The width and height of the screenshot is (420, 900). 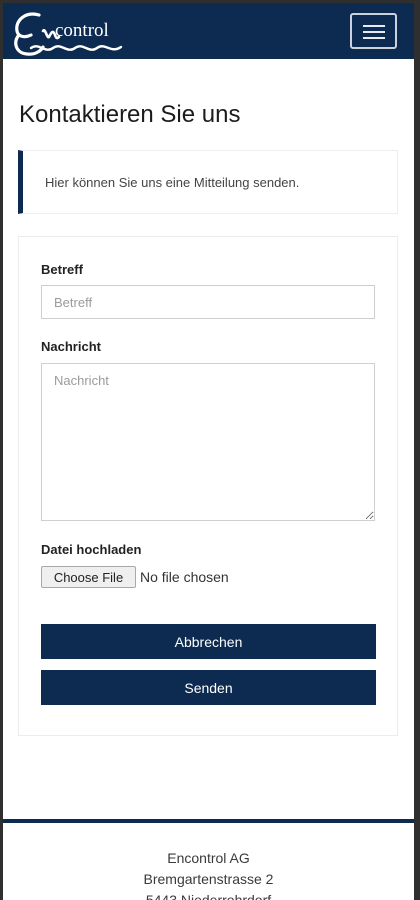 I want to click on footer-street: Bremgartenstrasse 2, so click(x=208, y=879).